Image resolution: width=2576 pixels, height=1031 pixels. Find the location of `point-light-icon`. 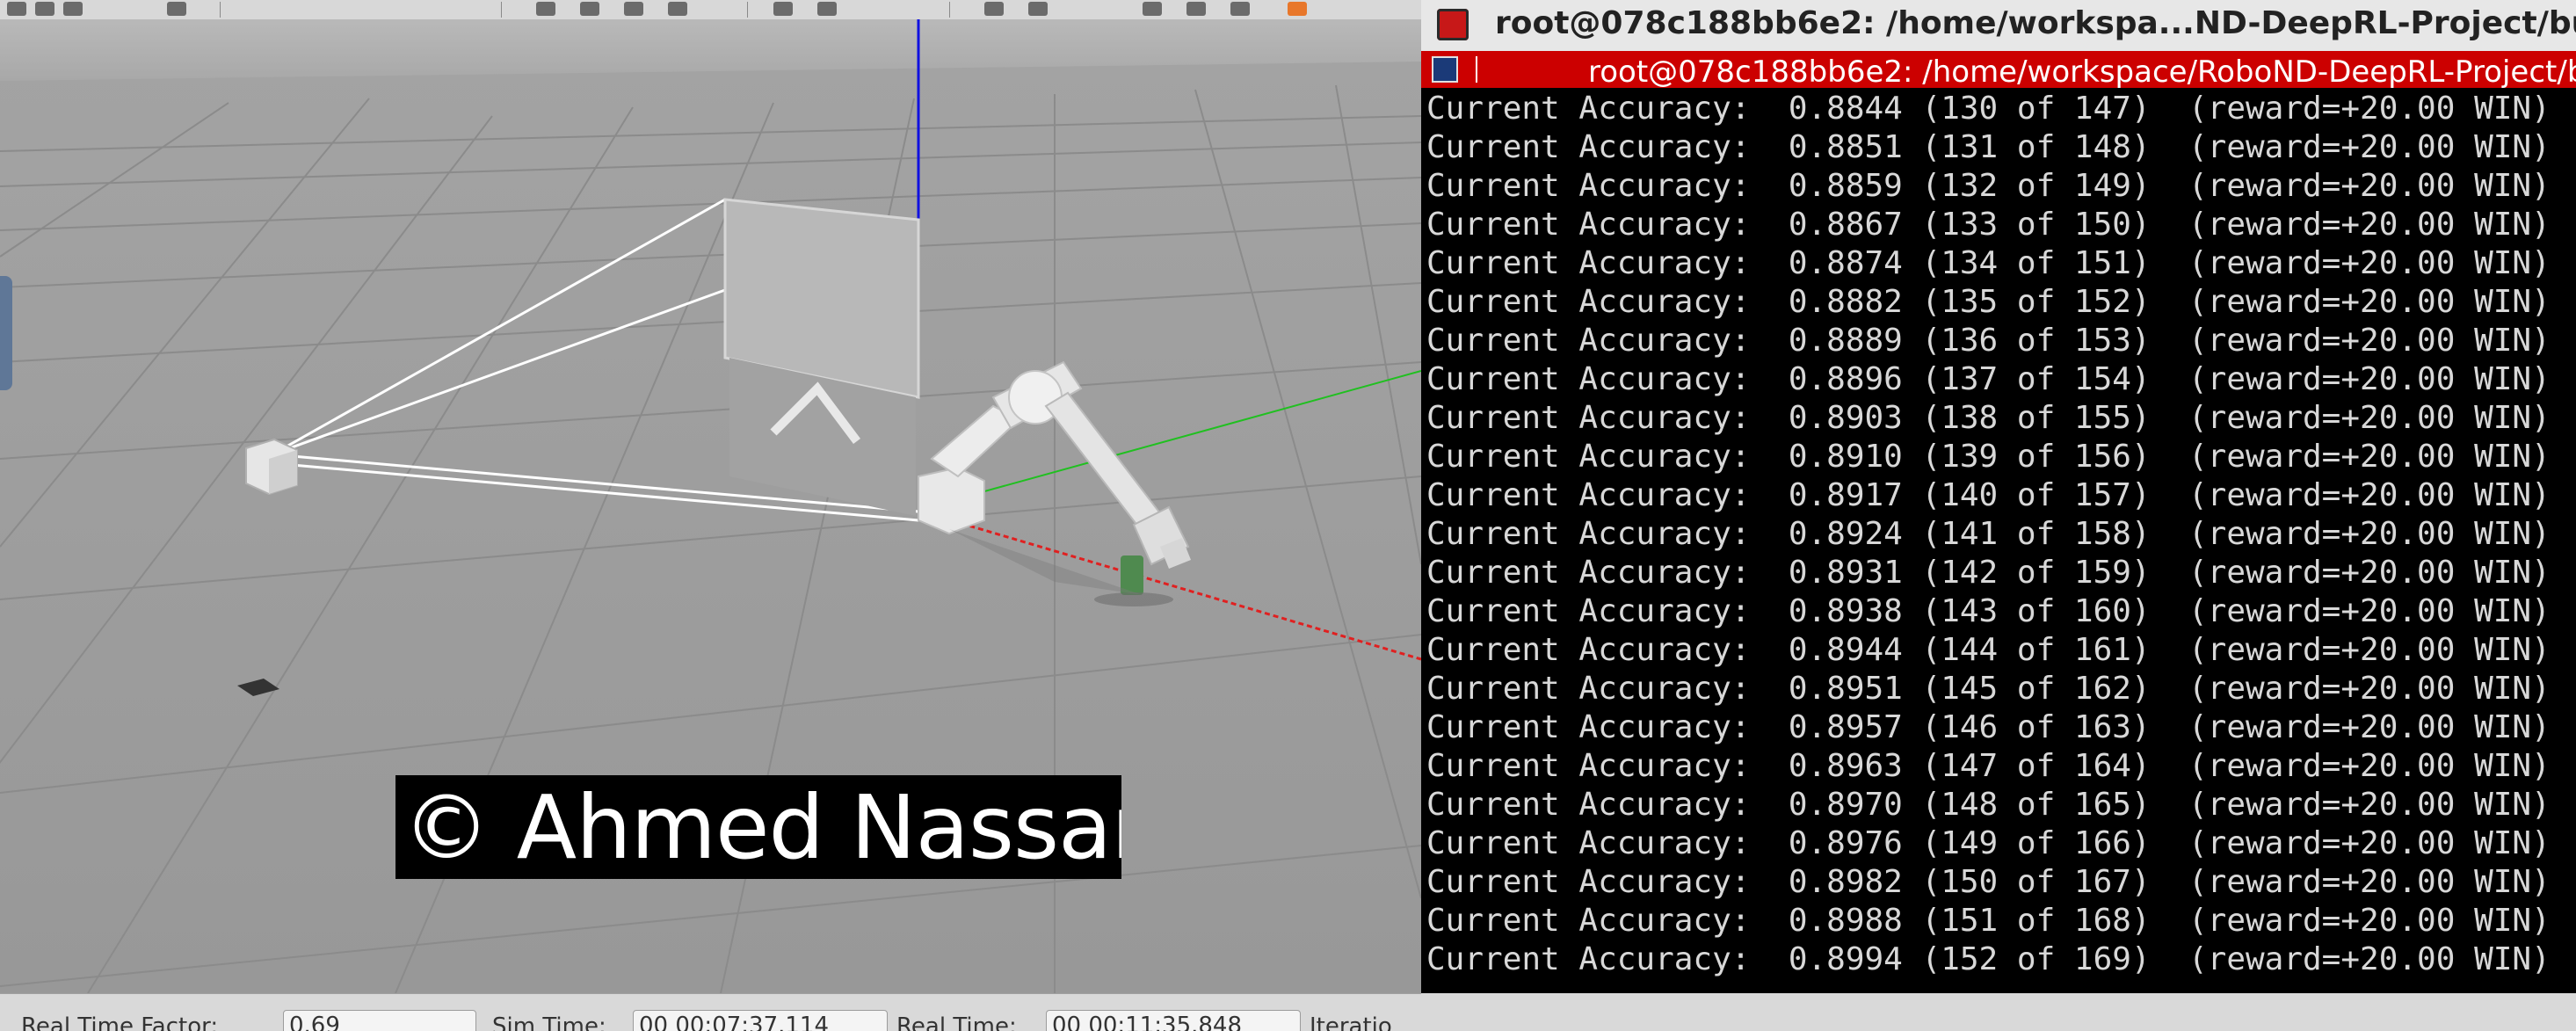

point-light-icon is located at coordinates (677, 9).